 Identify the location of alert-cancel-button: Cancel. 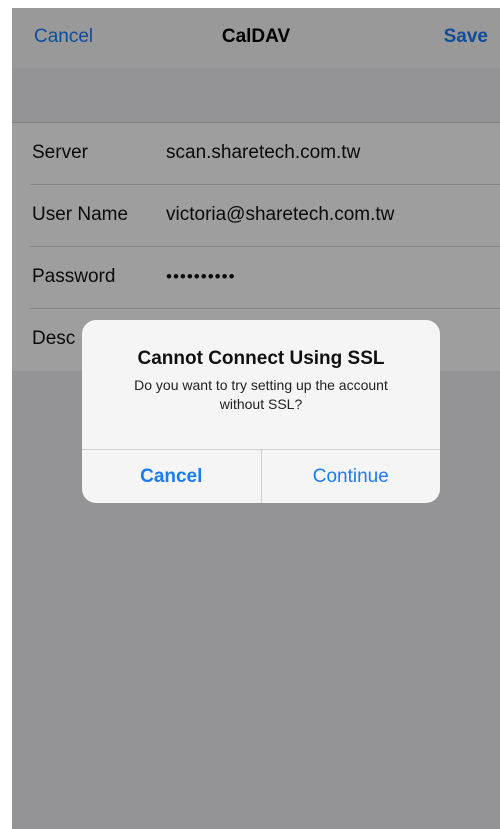
(172, 476).